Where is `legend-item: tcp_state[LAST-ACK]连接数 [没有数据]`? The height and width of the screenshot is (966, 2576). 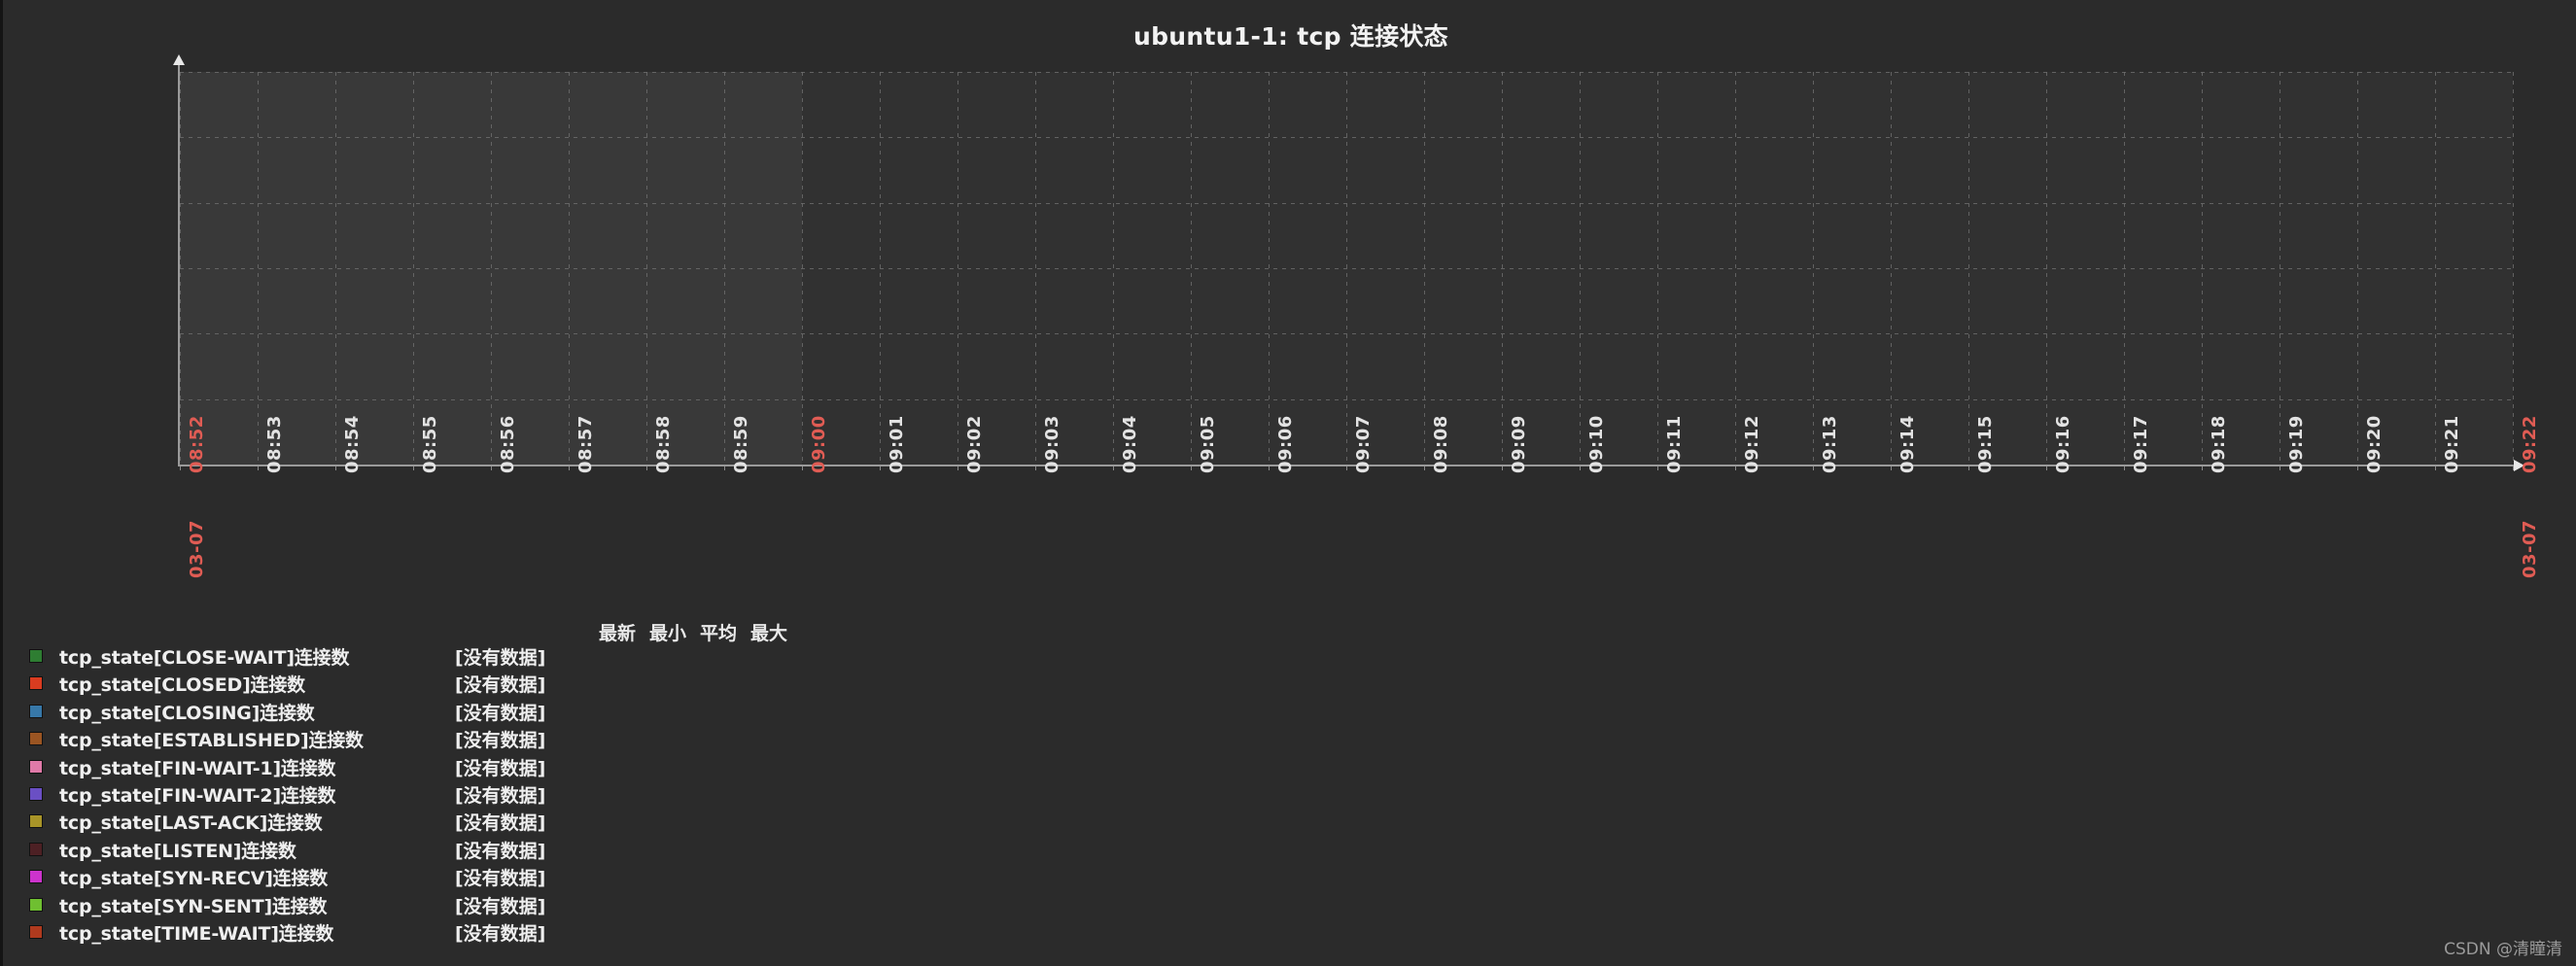
legend-item: tcp_state[LAST-ACK]连接数 [没有数据] is located at coordinates (586, 822).